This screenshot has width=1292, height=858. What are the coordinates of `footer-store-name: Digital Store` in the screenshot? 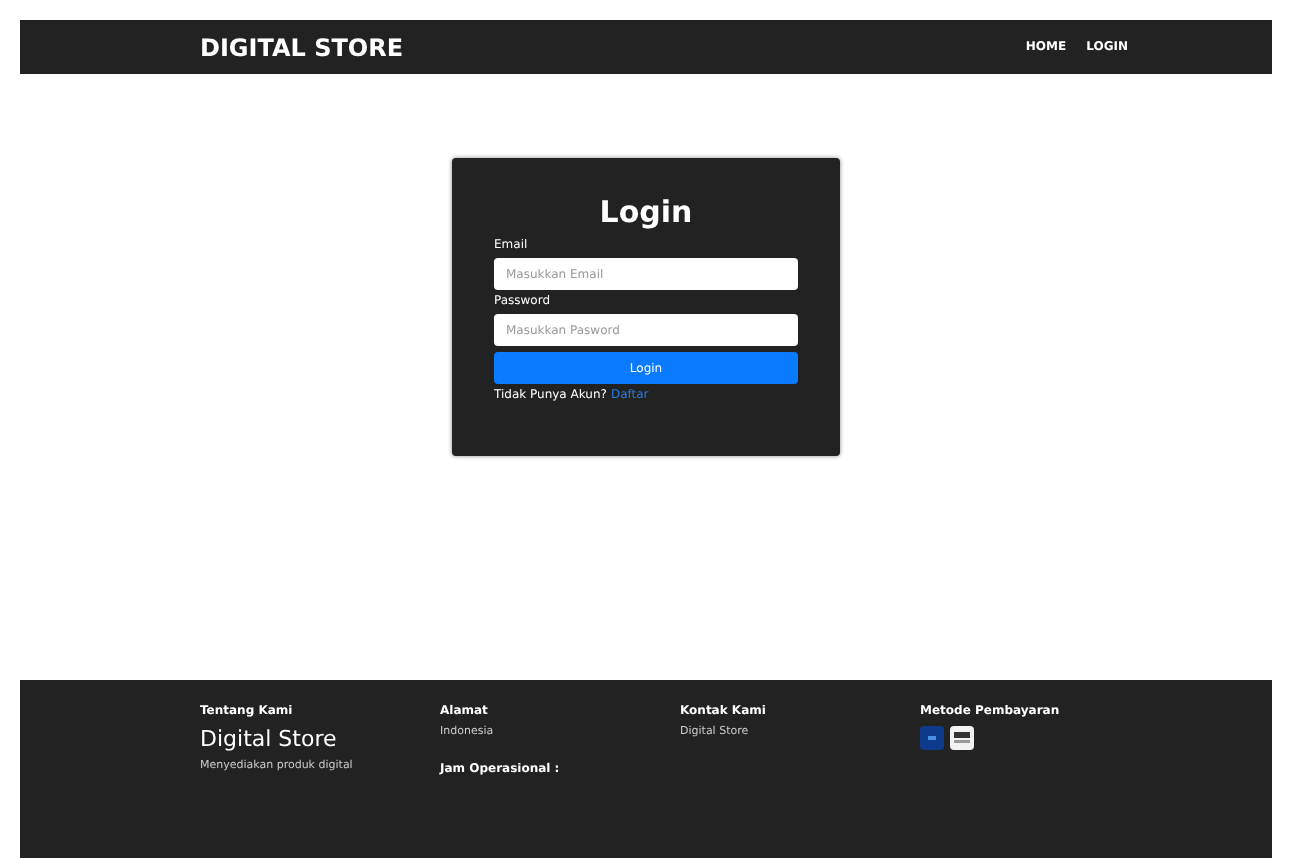 It's located at (269, 739).